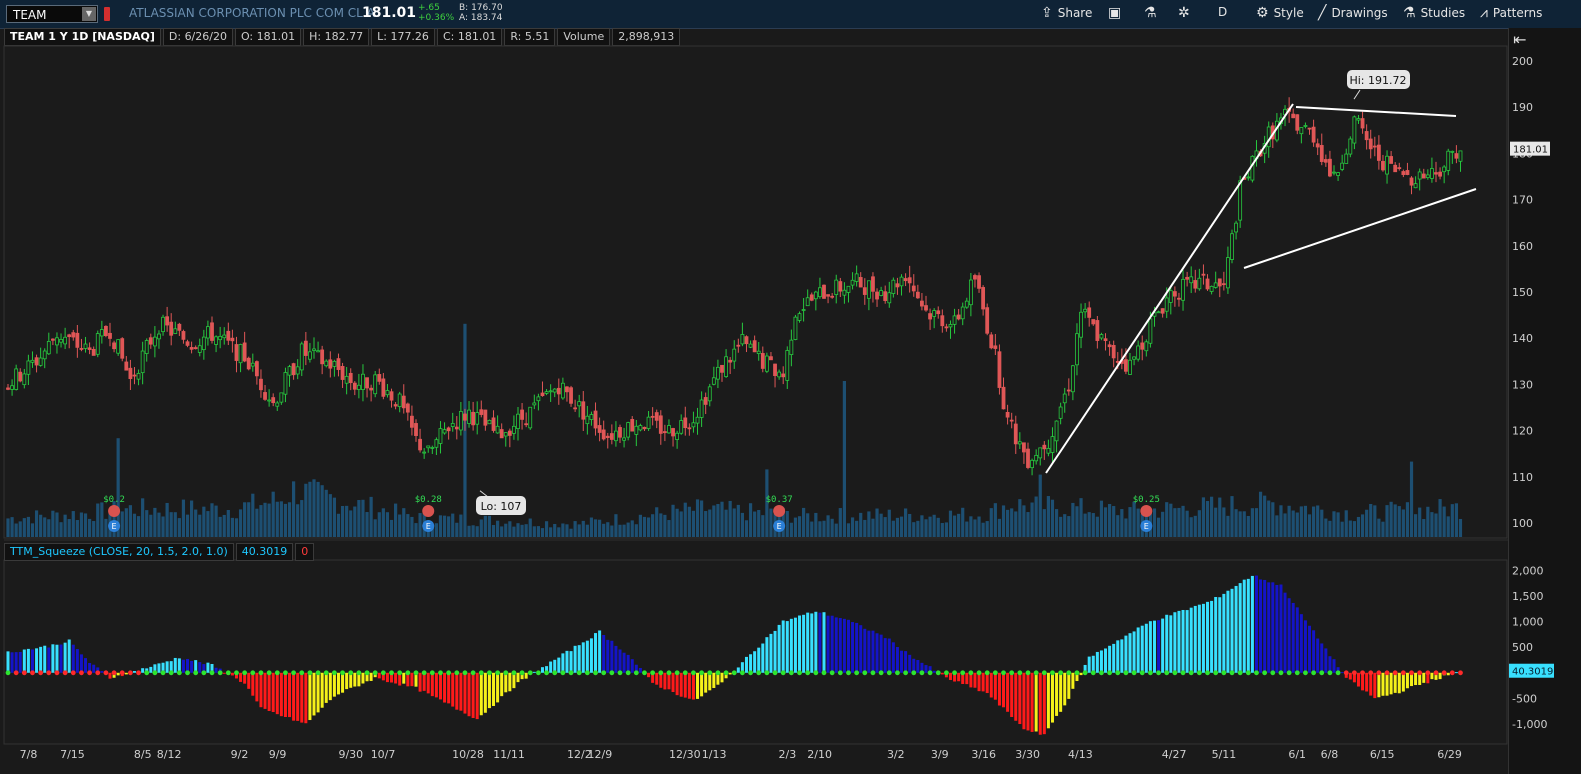 Image resolution: width=1581 pixels, height=774 pixels. Describe the element at coordinates (428, 511) in the screenshot. I see `dividend-icon` at that location.